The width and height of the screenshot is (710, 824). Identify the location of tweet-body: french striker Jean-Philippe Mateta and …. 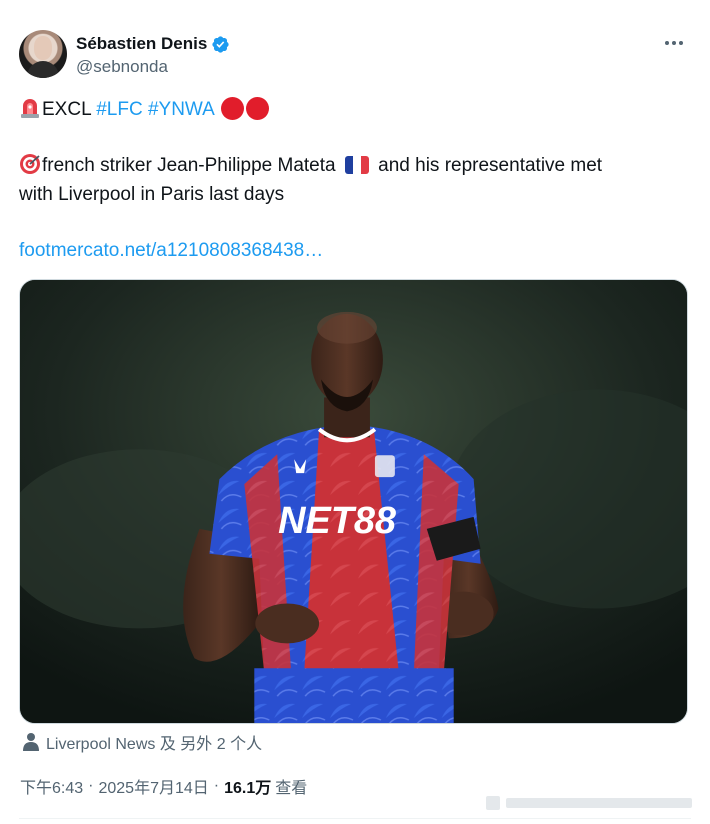
(354, 180).